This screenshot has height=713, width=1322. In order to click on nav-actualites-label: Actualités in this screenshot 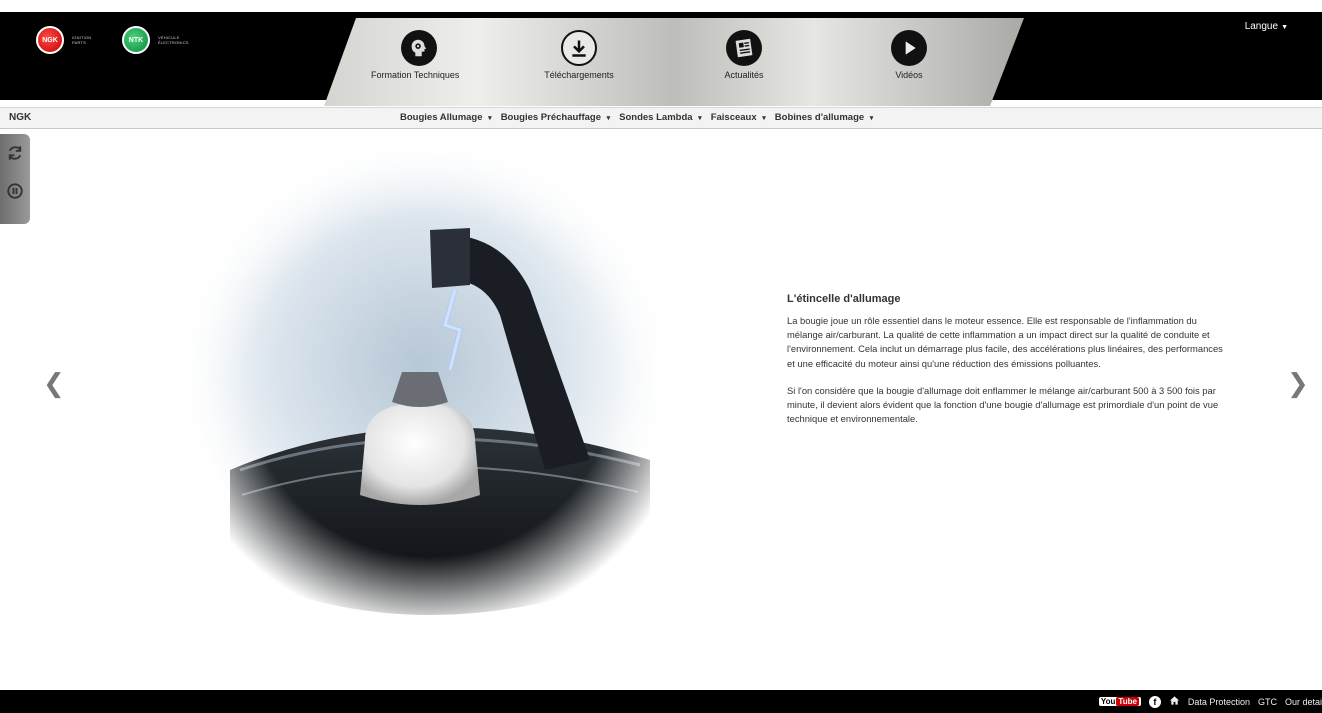, I will do `click(744, 75)`.